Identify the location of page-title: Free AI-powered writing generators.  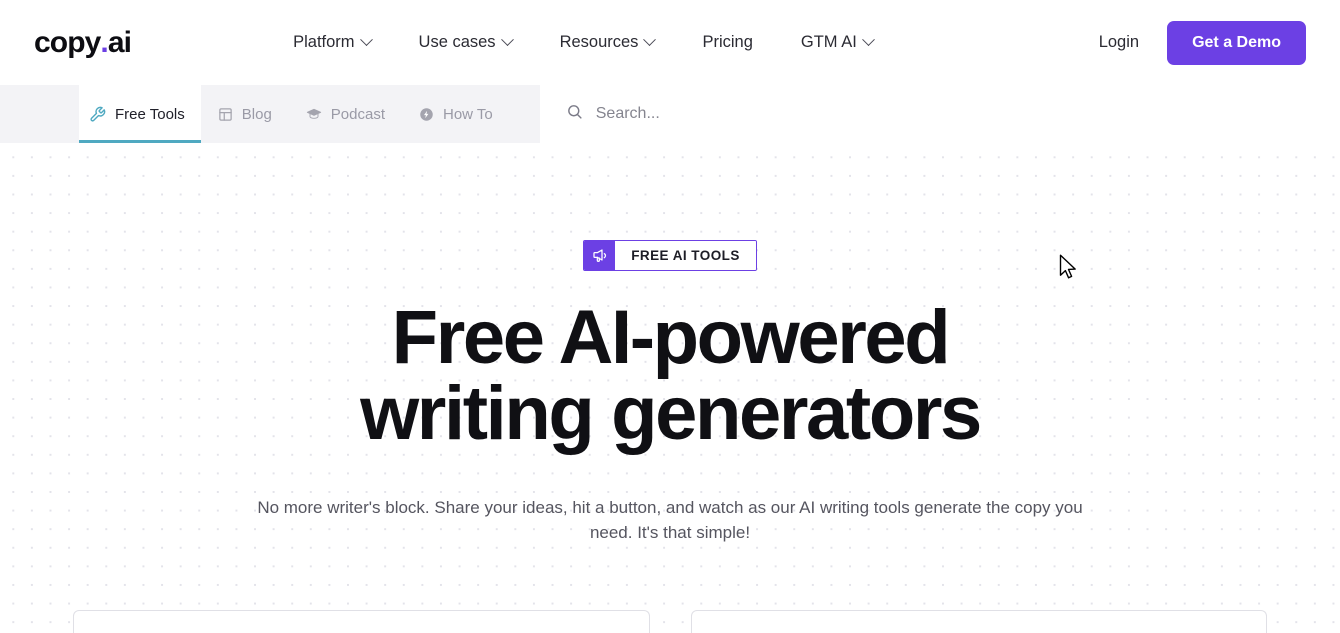
(671, 375).